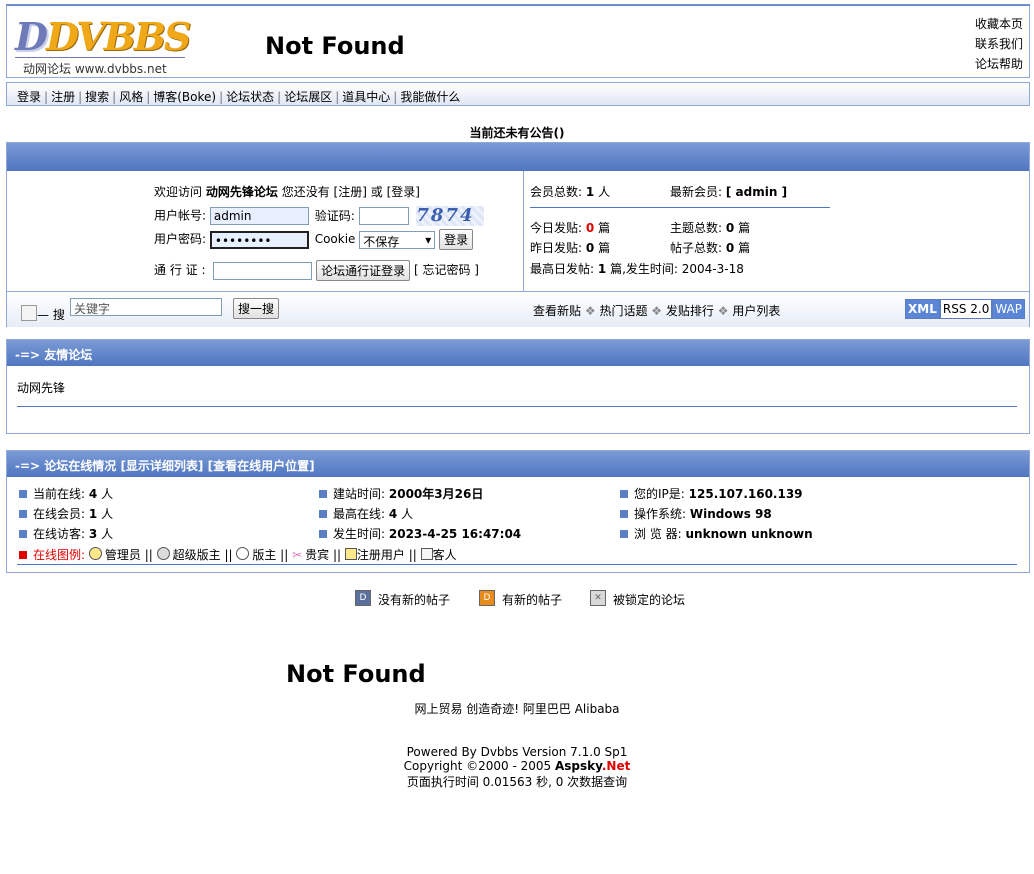 This screenshot has height=874, width=1034. I want to click on post-ranking-link: 发贴排行, so click(690, 311).